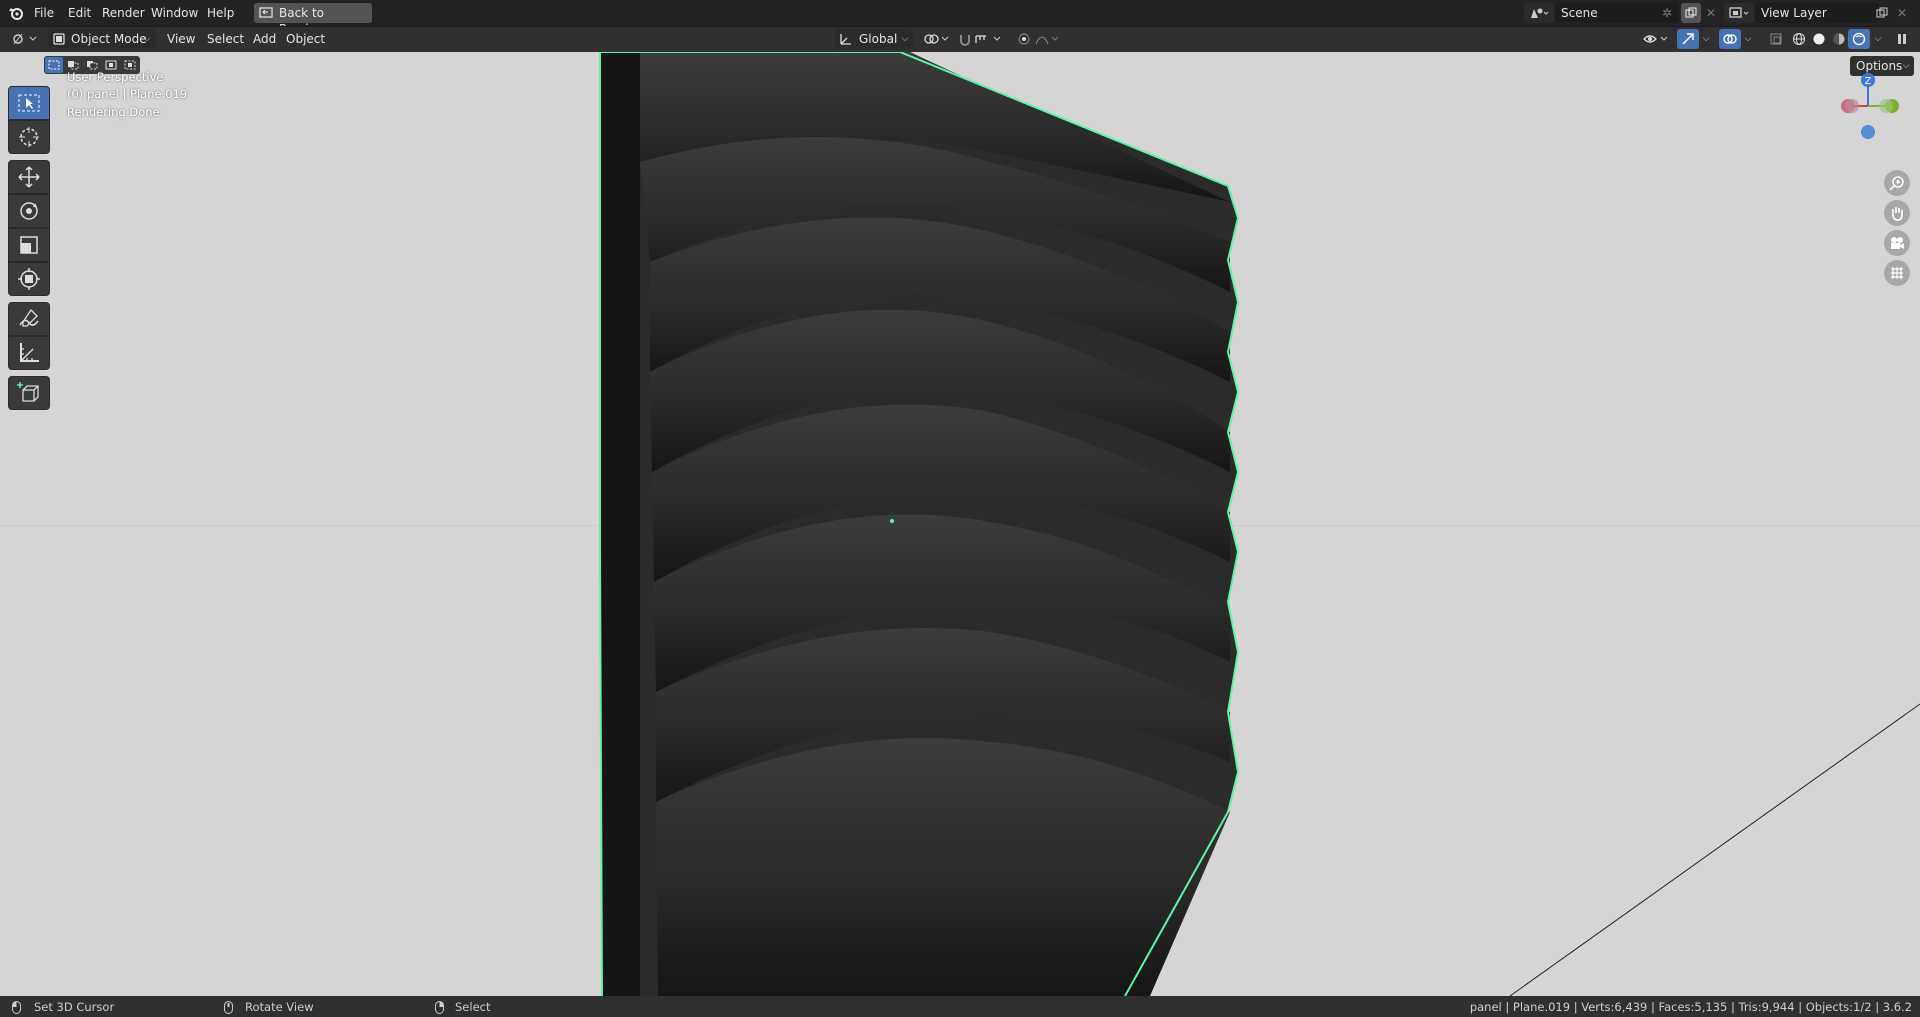  What do you see at coordinates (1688, 39) in the screenshot?
I see `gizmo-icon` at bounding box center [1688, 39].